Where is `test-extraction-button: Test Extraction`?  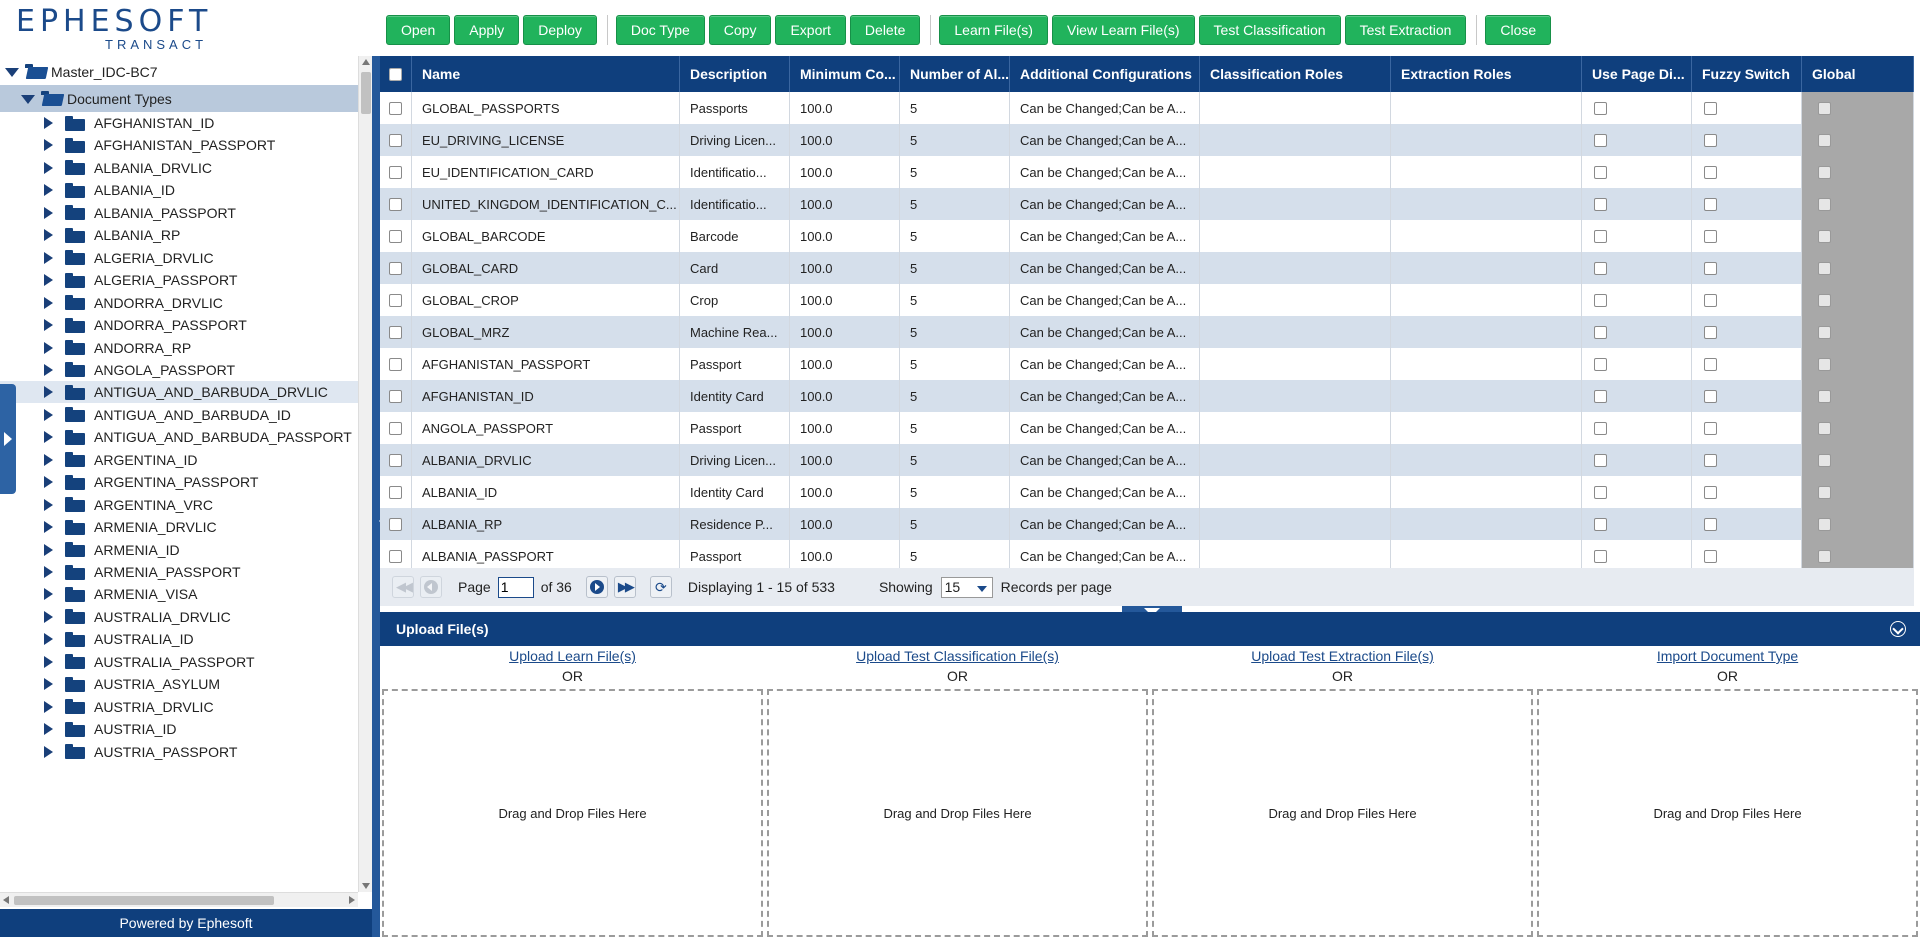
test-extraction-button: Test Extraction is located at coordinates (1405, 30).